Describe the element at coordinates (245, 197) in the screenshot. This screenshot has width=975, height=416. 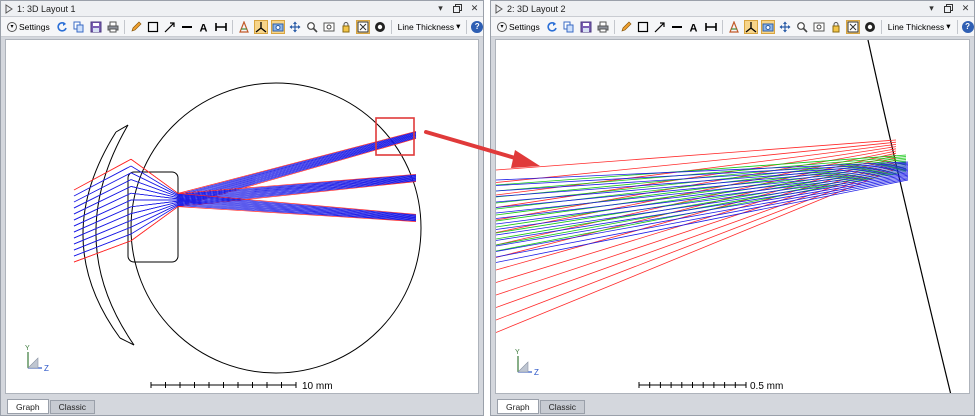
I see `ray-fan-group` at that location.